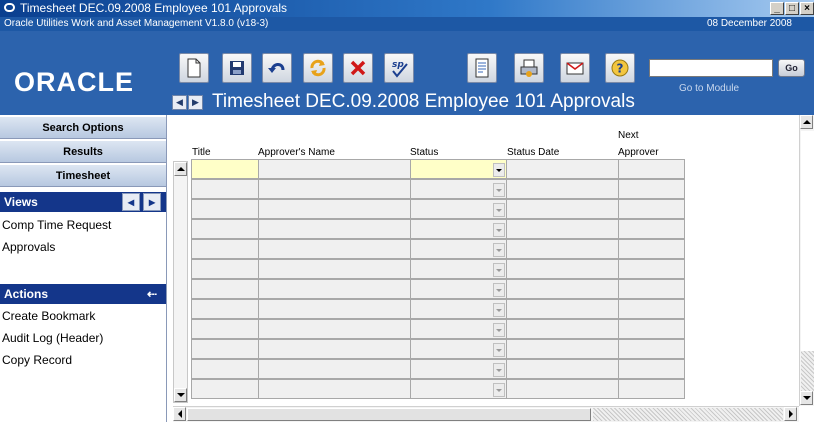 Image resolution: width=814 pixels, height=422 pixels. I want to click on maximize-button: □, so click(792, 8).